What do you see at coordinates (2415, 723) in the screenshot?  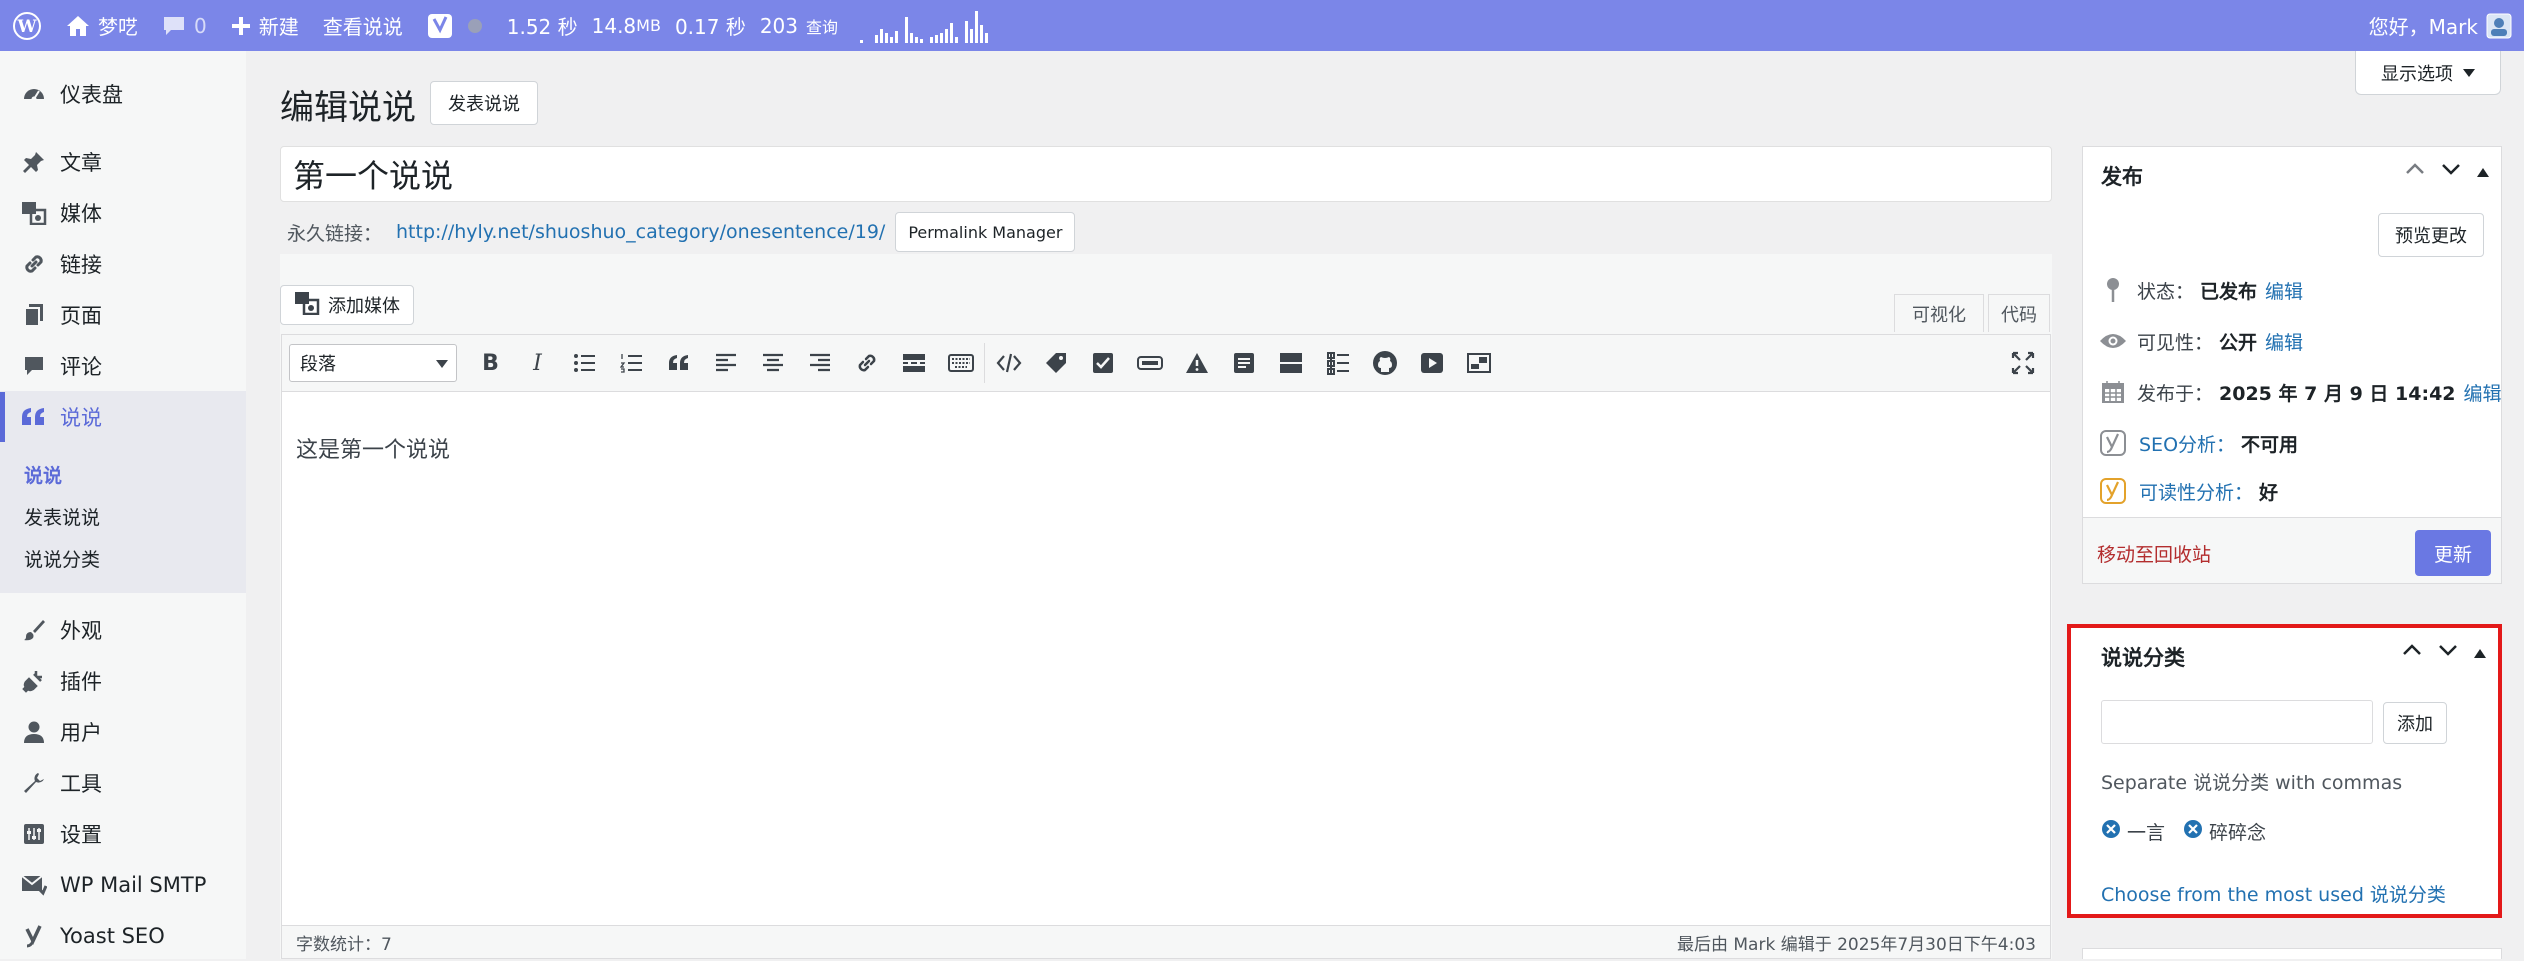 I see `add-category-button: 添加` at bounding box center [2415, 723].